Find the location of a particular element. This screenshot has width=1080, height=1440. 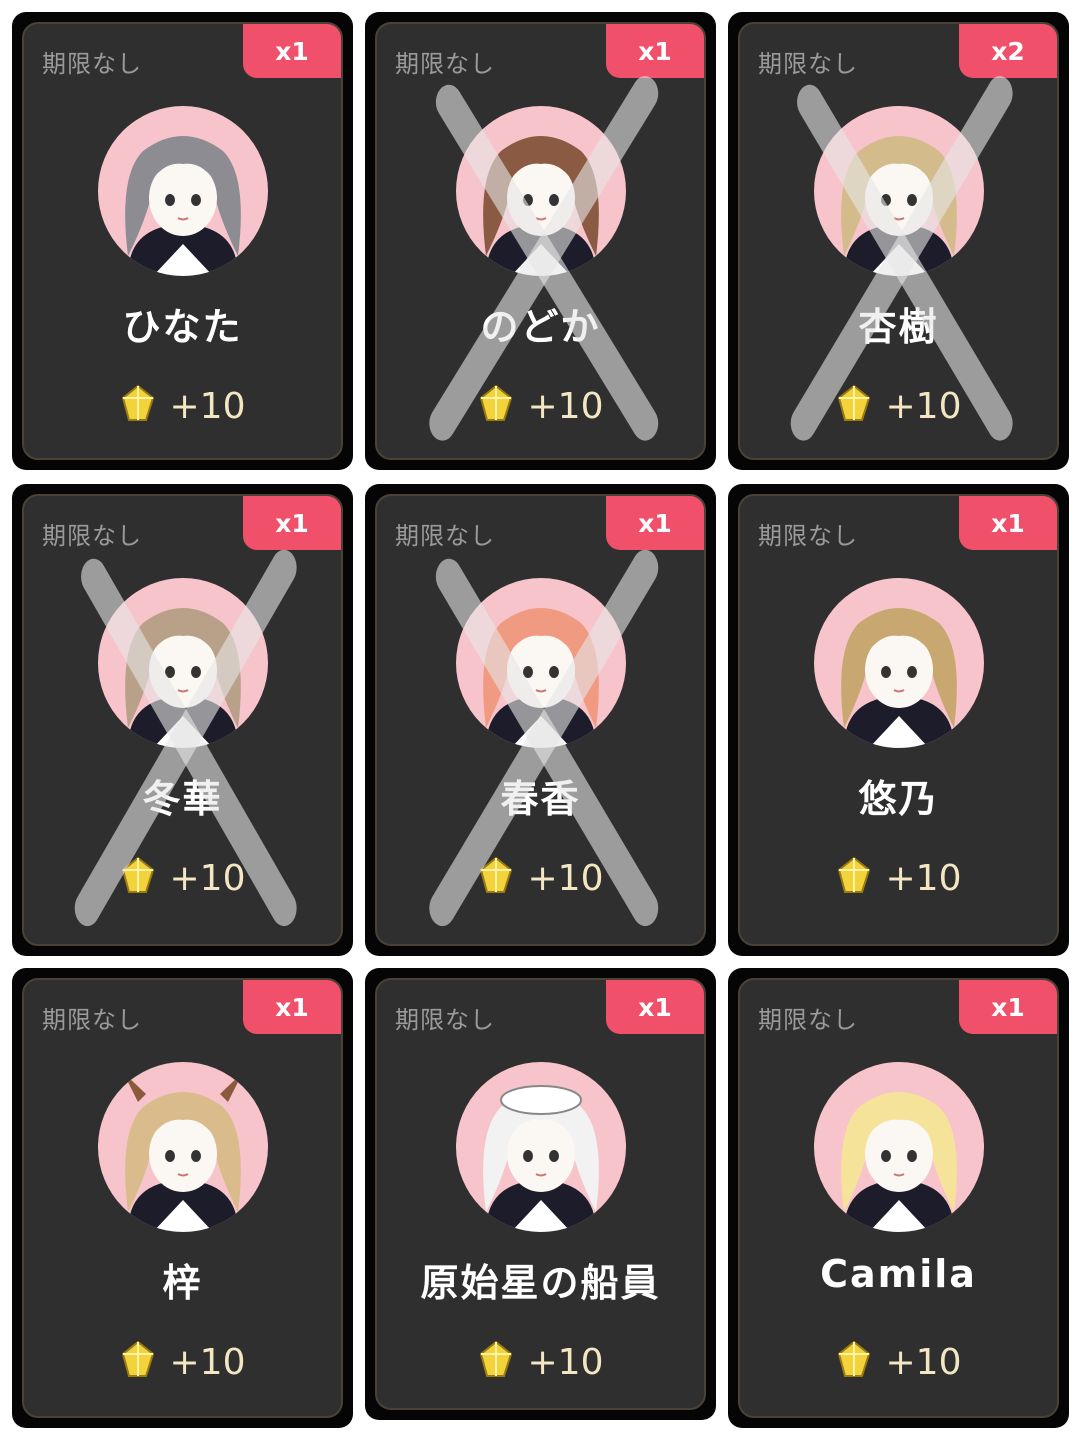

card-panel: 期限なし x1 悠乃 +10 is located at coordinates (898, 720).